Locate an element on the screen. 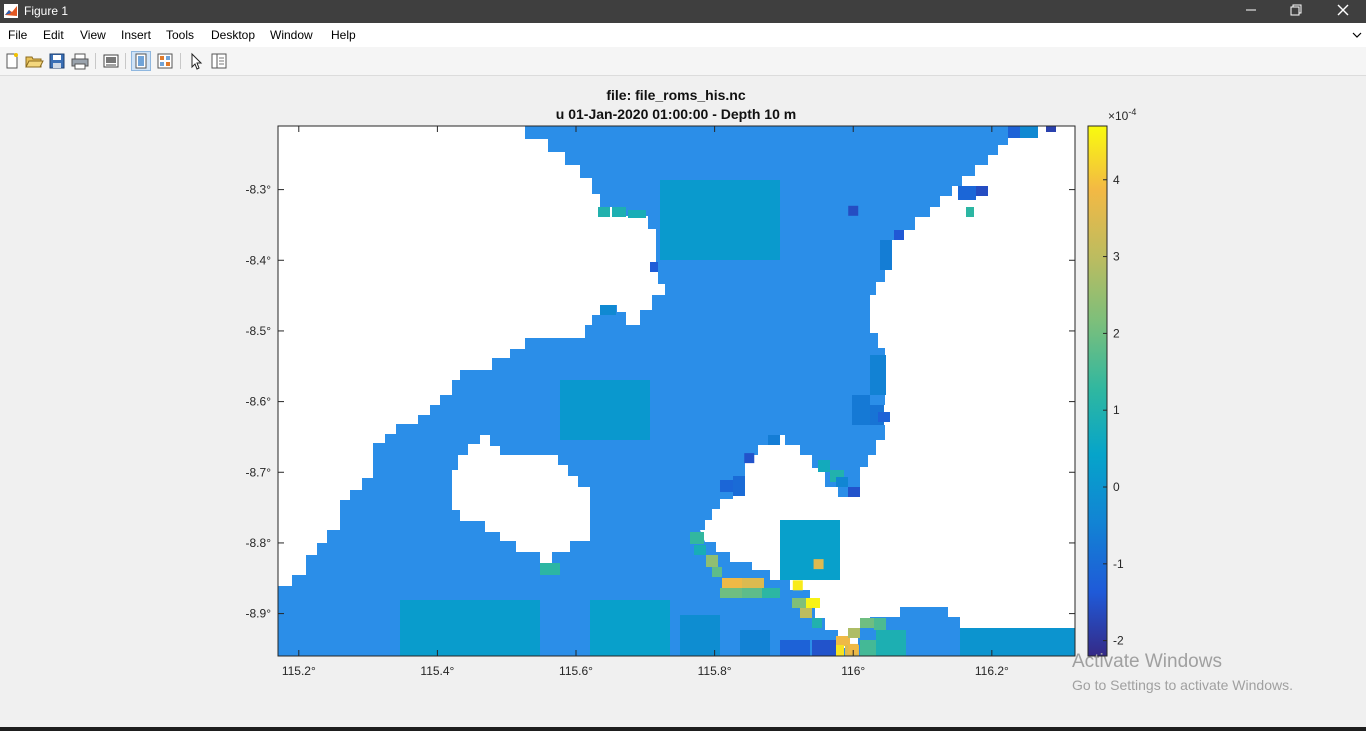  colorbar-tick-label: 4 is located at coordinates (1116, 180).